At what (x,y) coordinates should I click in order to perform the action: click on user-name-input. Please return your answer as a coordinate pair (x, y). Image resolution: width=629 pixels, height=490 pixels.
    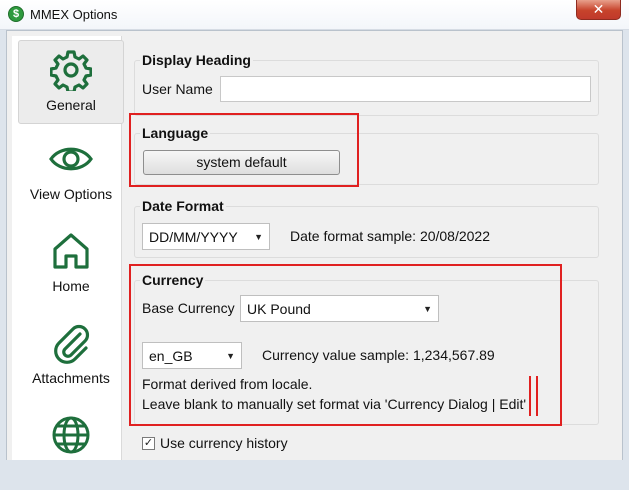
    Looking at the image, I should click on (405, 89).